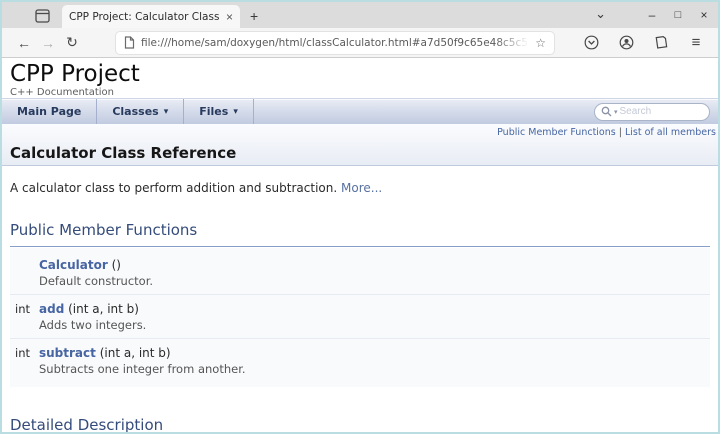 The height and width of the screenshot is (434, 720). I want to click on maximize-button: □, so click(678, 15).